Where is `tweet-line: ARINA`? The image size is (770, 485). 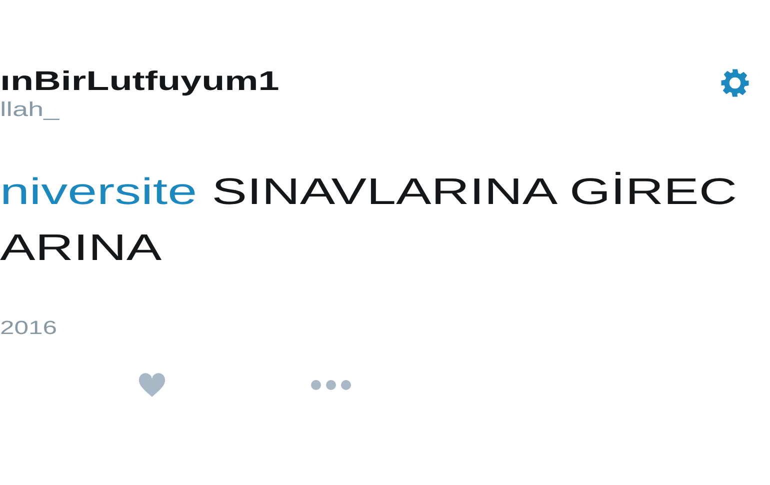
tweet-line: ARINA is located at coordinates (81, 247).